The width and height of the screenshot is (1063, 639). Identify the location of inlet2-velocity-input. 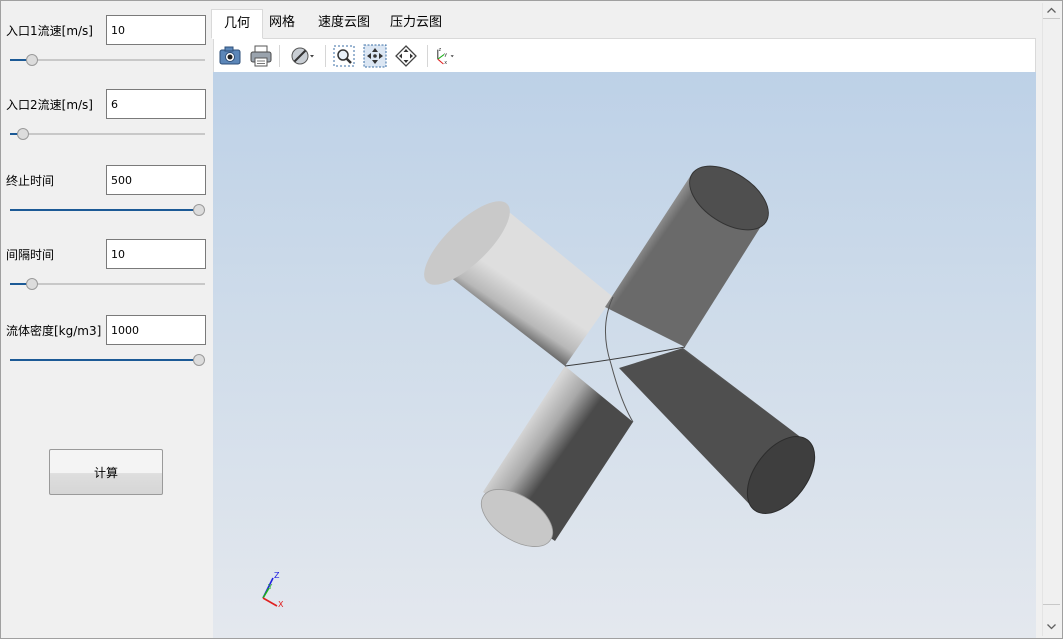
(156, 104).